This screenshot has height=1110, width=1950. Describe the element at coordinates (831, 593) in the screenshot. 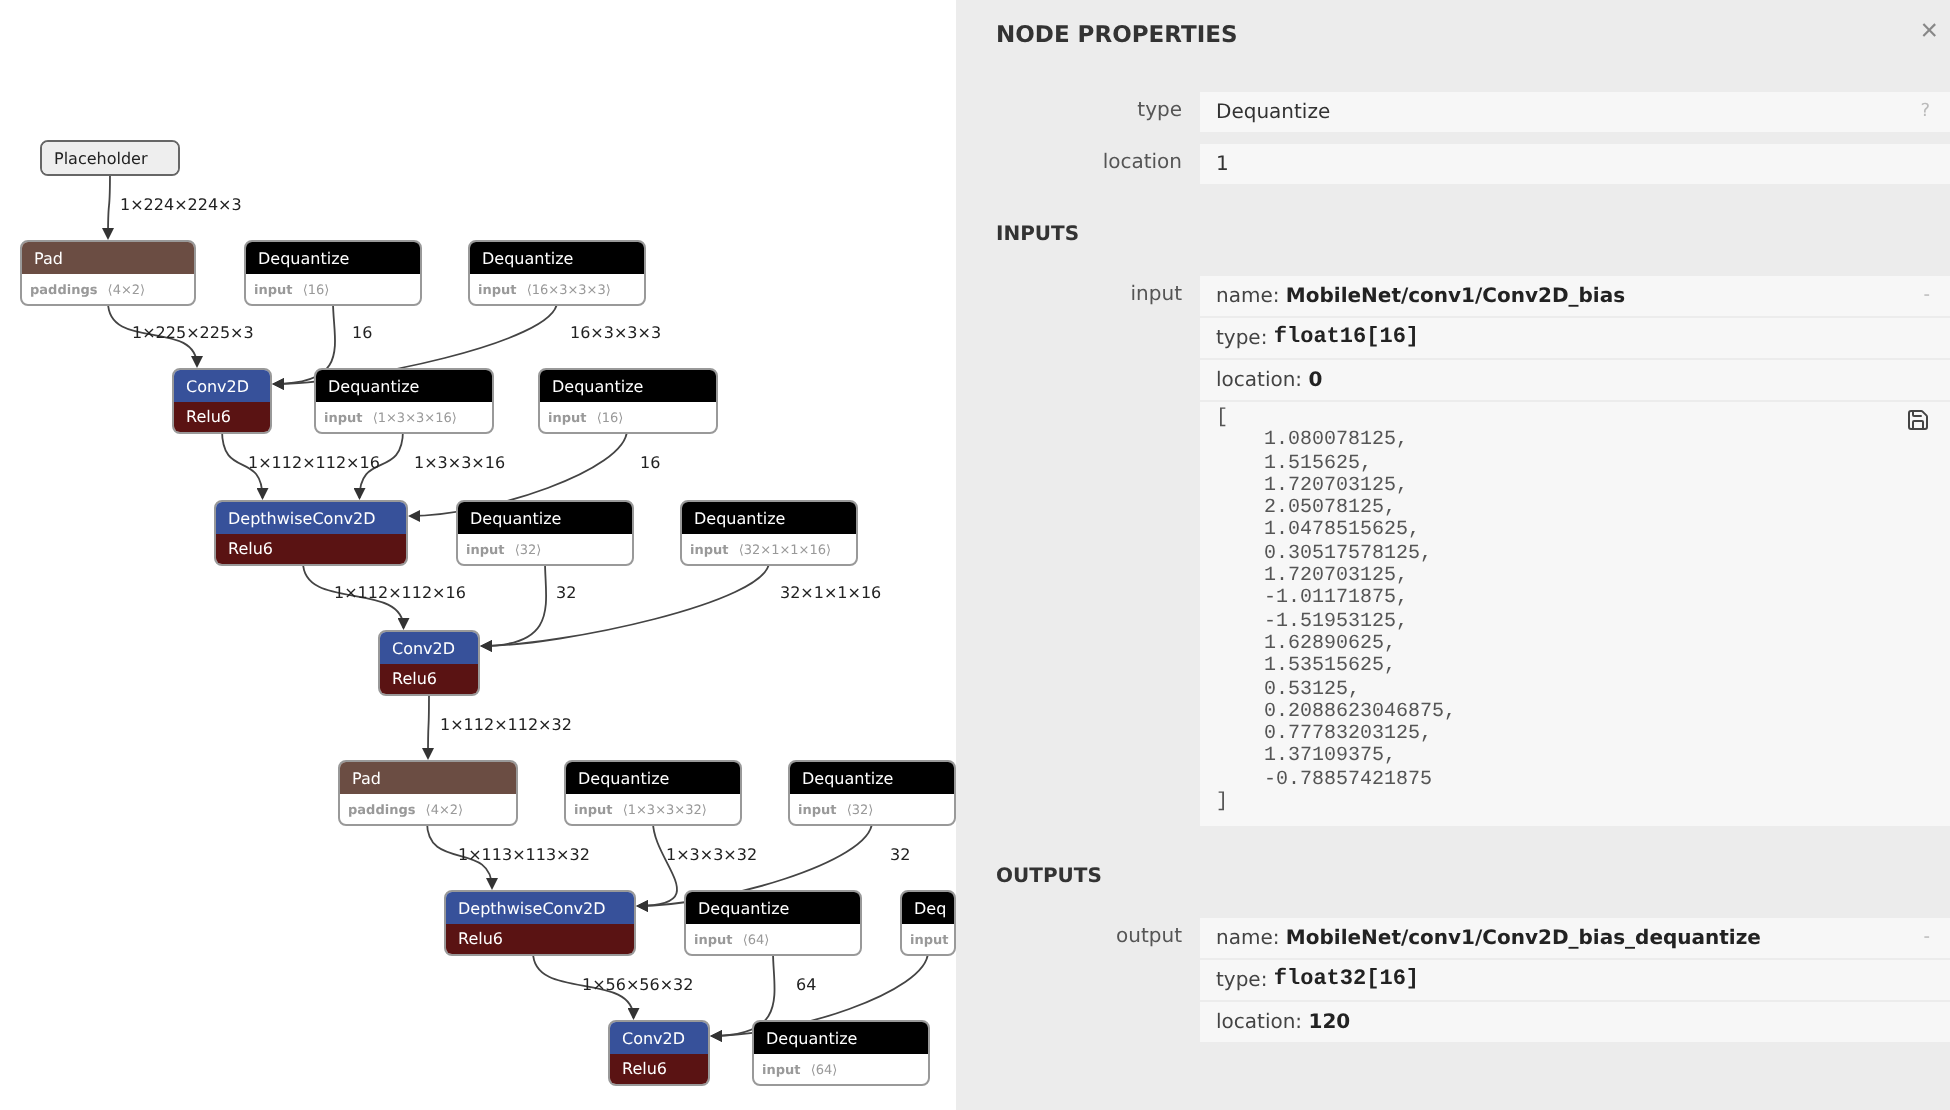

I see `tensor-shape-label: 32×1×1×16` at that location.